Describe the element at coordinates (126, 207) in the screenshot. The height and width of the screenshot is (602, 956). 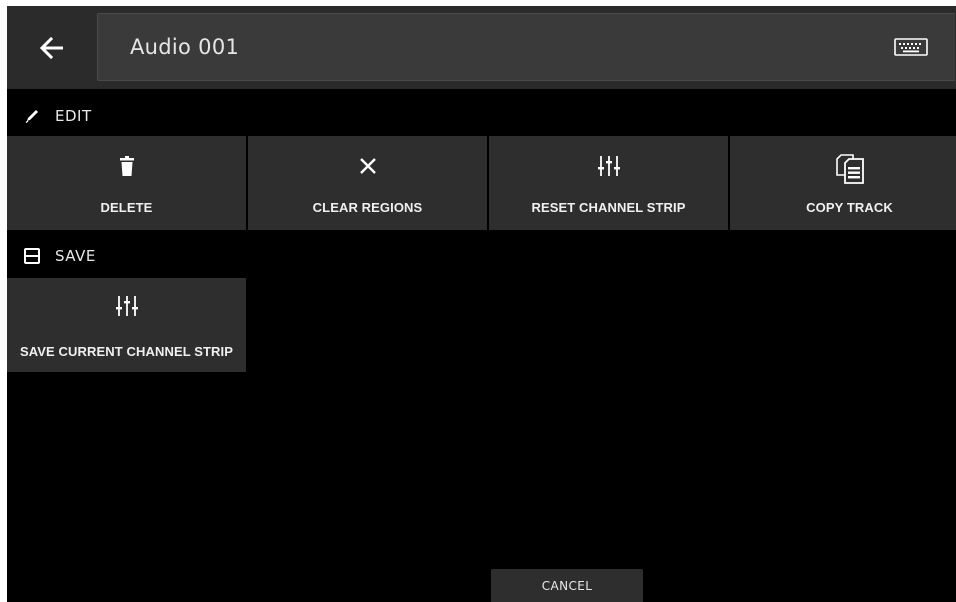
I see `delete-label: DELETE` at that location.